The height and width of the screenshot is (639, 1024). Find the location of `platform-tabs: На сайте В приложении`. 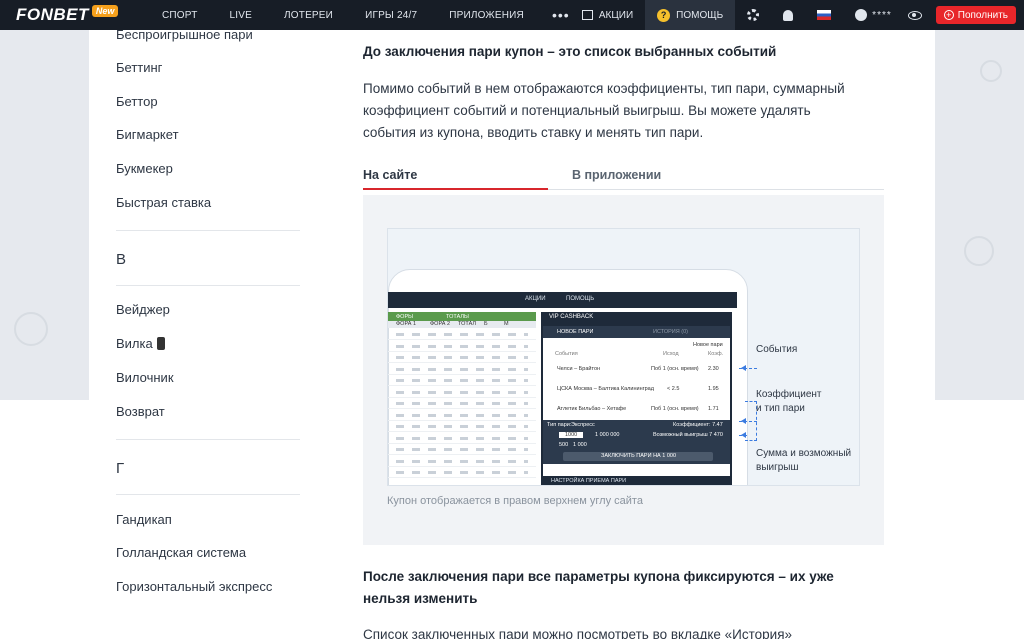

platform-tabs: На сайте В приложении is located at coordinates (623, 176).